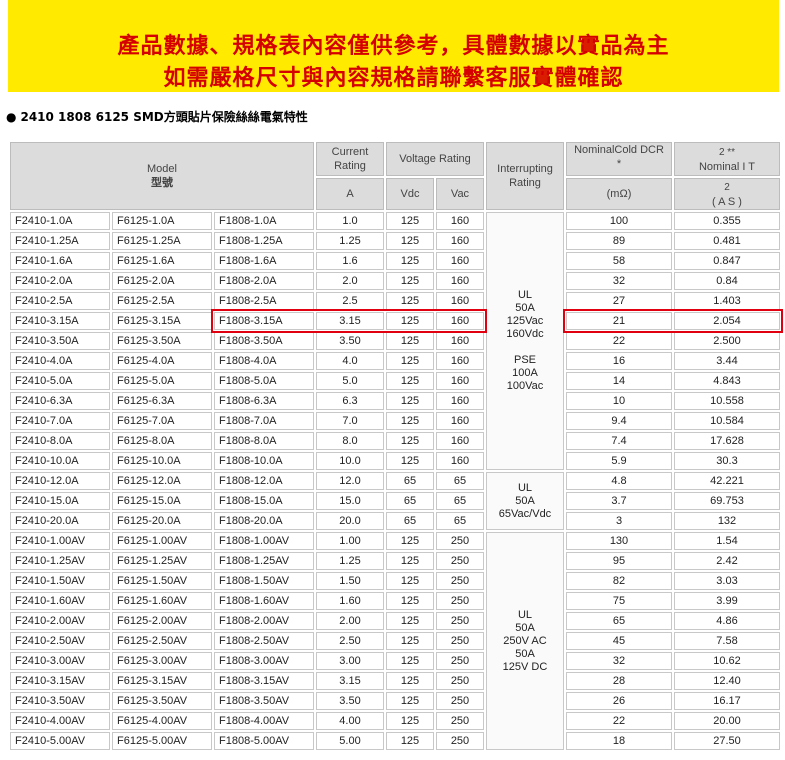 The image size is (785, 760). I want to click on dcr-cell: 22, so click(619, 341).